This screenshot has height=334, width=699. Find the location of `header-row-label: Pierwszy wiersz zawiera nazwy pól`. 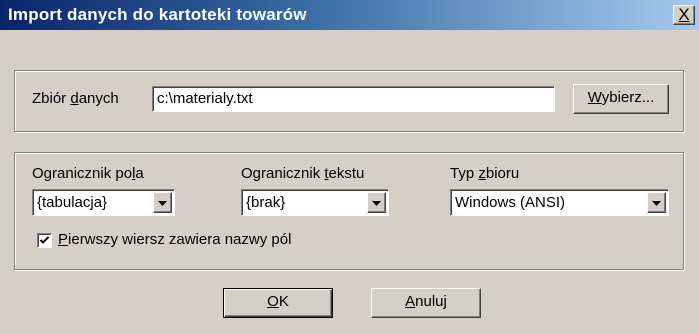

header-row-label: Pierwszy wiersz zawiera nazwy pól is located at coordinates (174, 239).